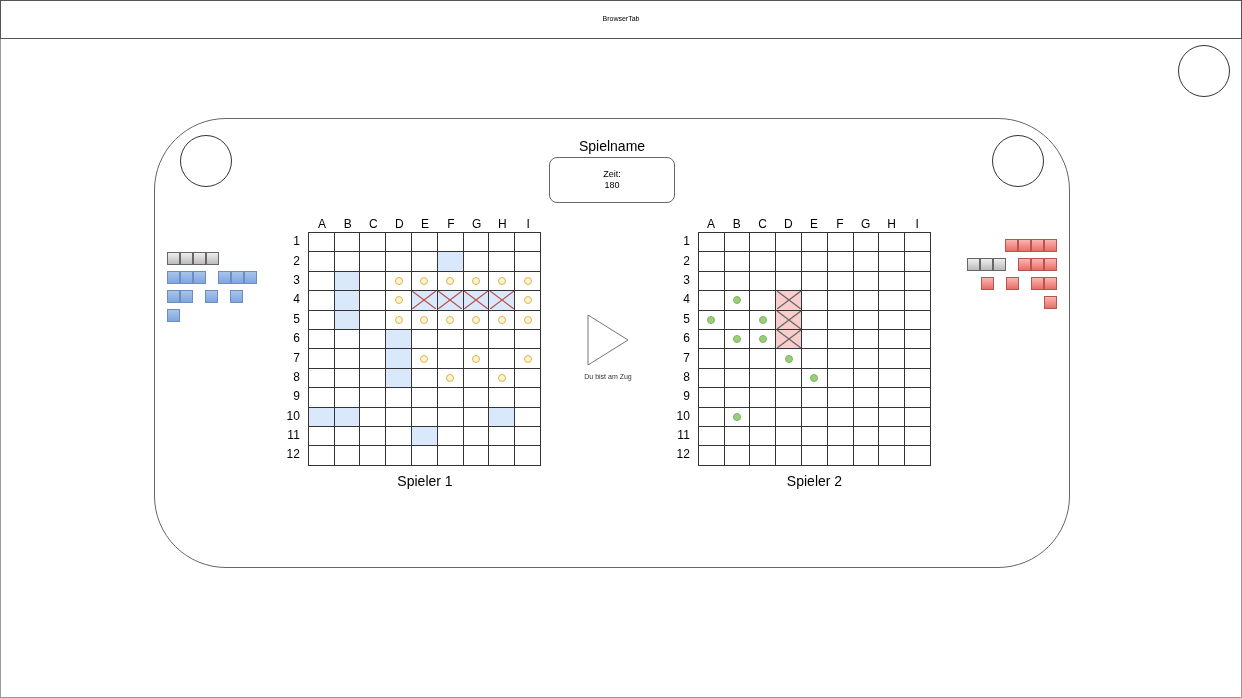  What do you see at coordinates (683, 416) in the screenshot?
I see `row-label: 10` at bounding box center [683, 416].